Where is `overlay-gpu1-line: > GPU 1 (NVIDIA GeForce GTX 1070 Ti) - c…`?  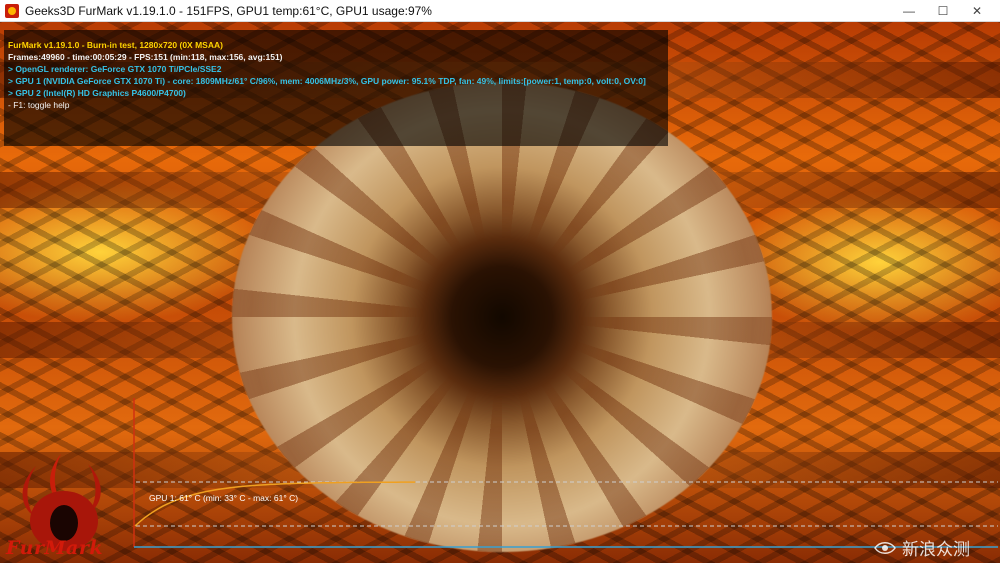 overlay-gpu1-line: > GPU 1 (NVIDIA GeForce GTX 1070 Ti) - c… is located at coordinates (327, 81).